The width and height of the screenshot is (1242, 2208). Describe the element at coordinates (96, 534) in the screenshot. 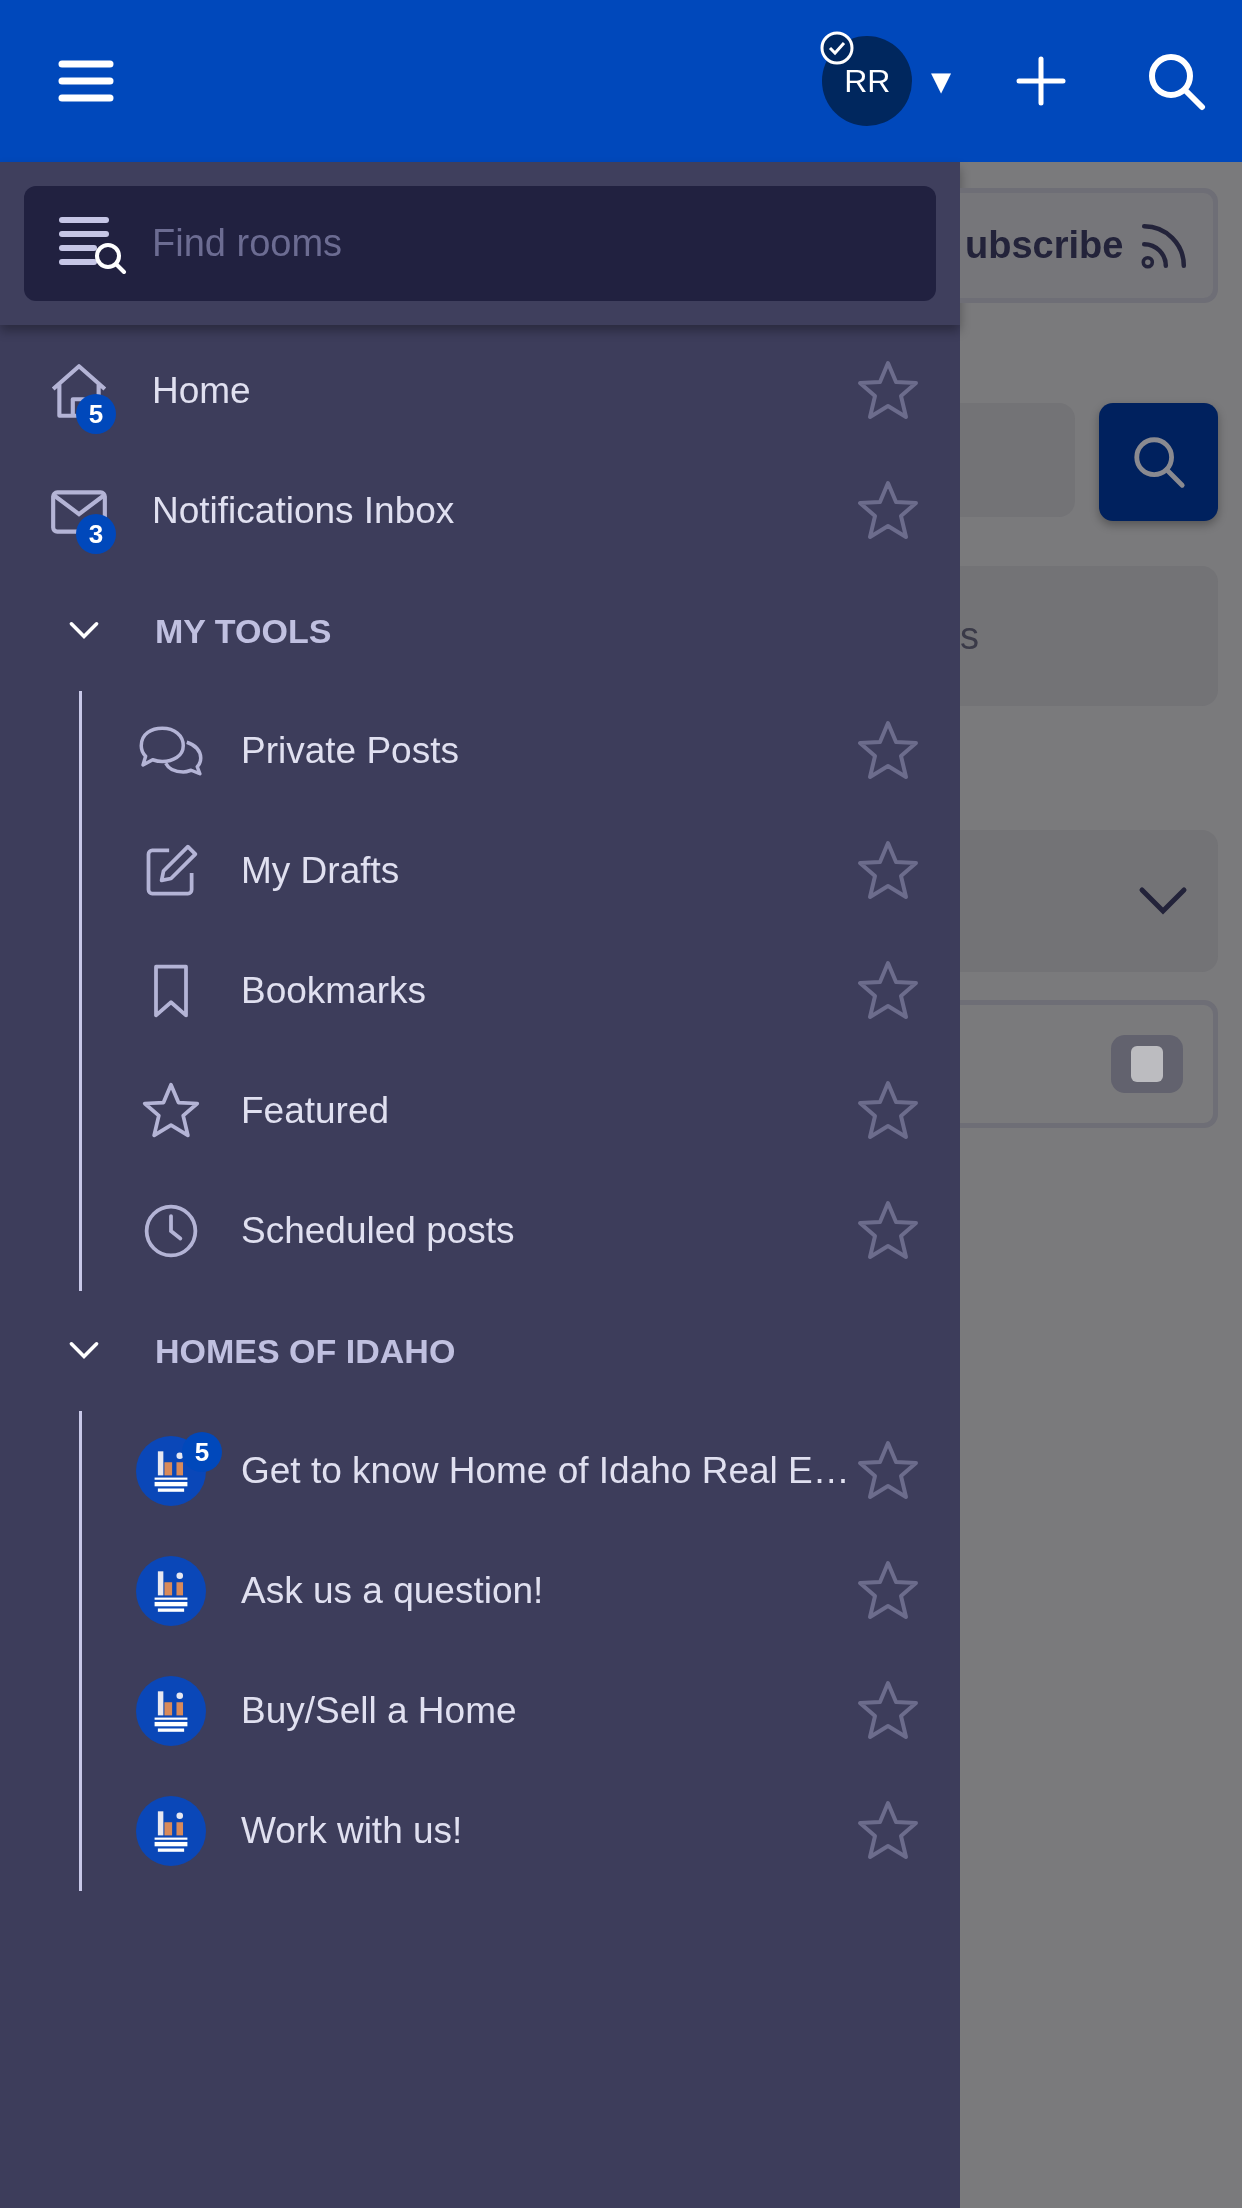

I see `count-badge: 3` at that location.